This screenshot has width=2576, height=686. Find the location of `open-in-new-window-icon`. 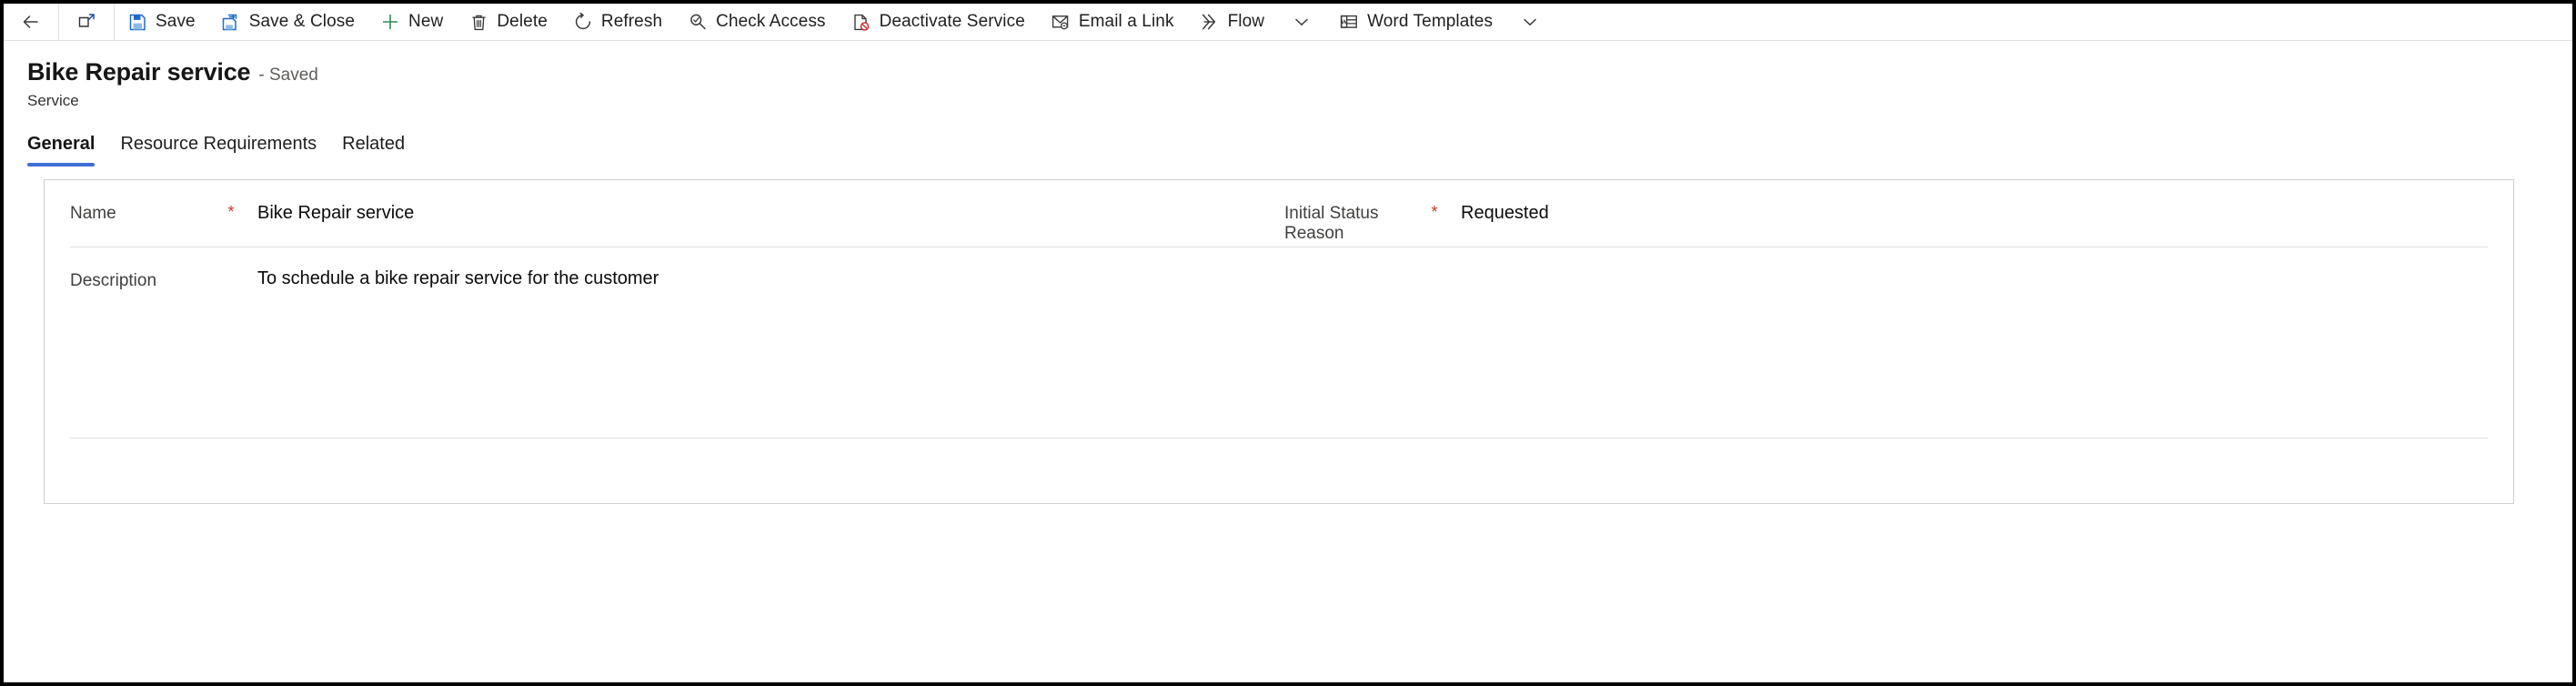

open-in-new-window-icon is located at coordinates (86, 22).